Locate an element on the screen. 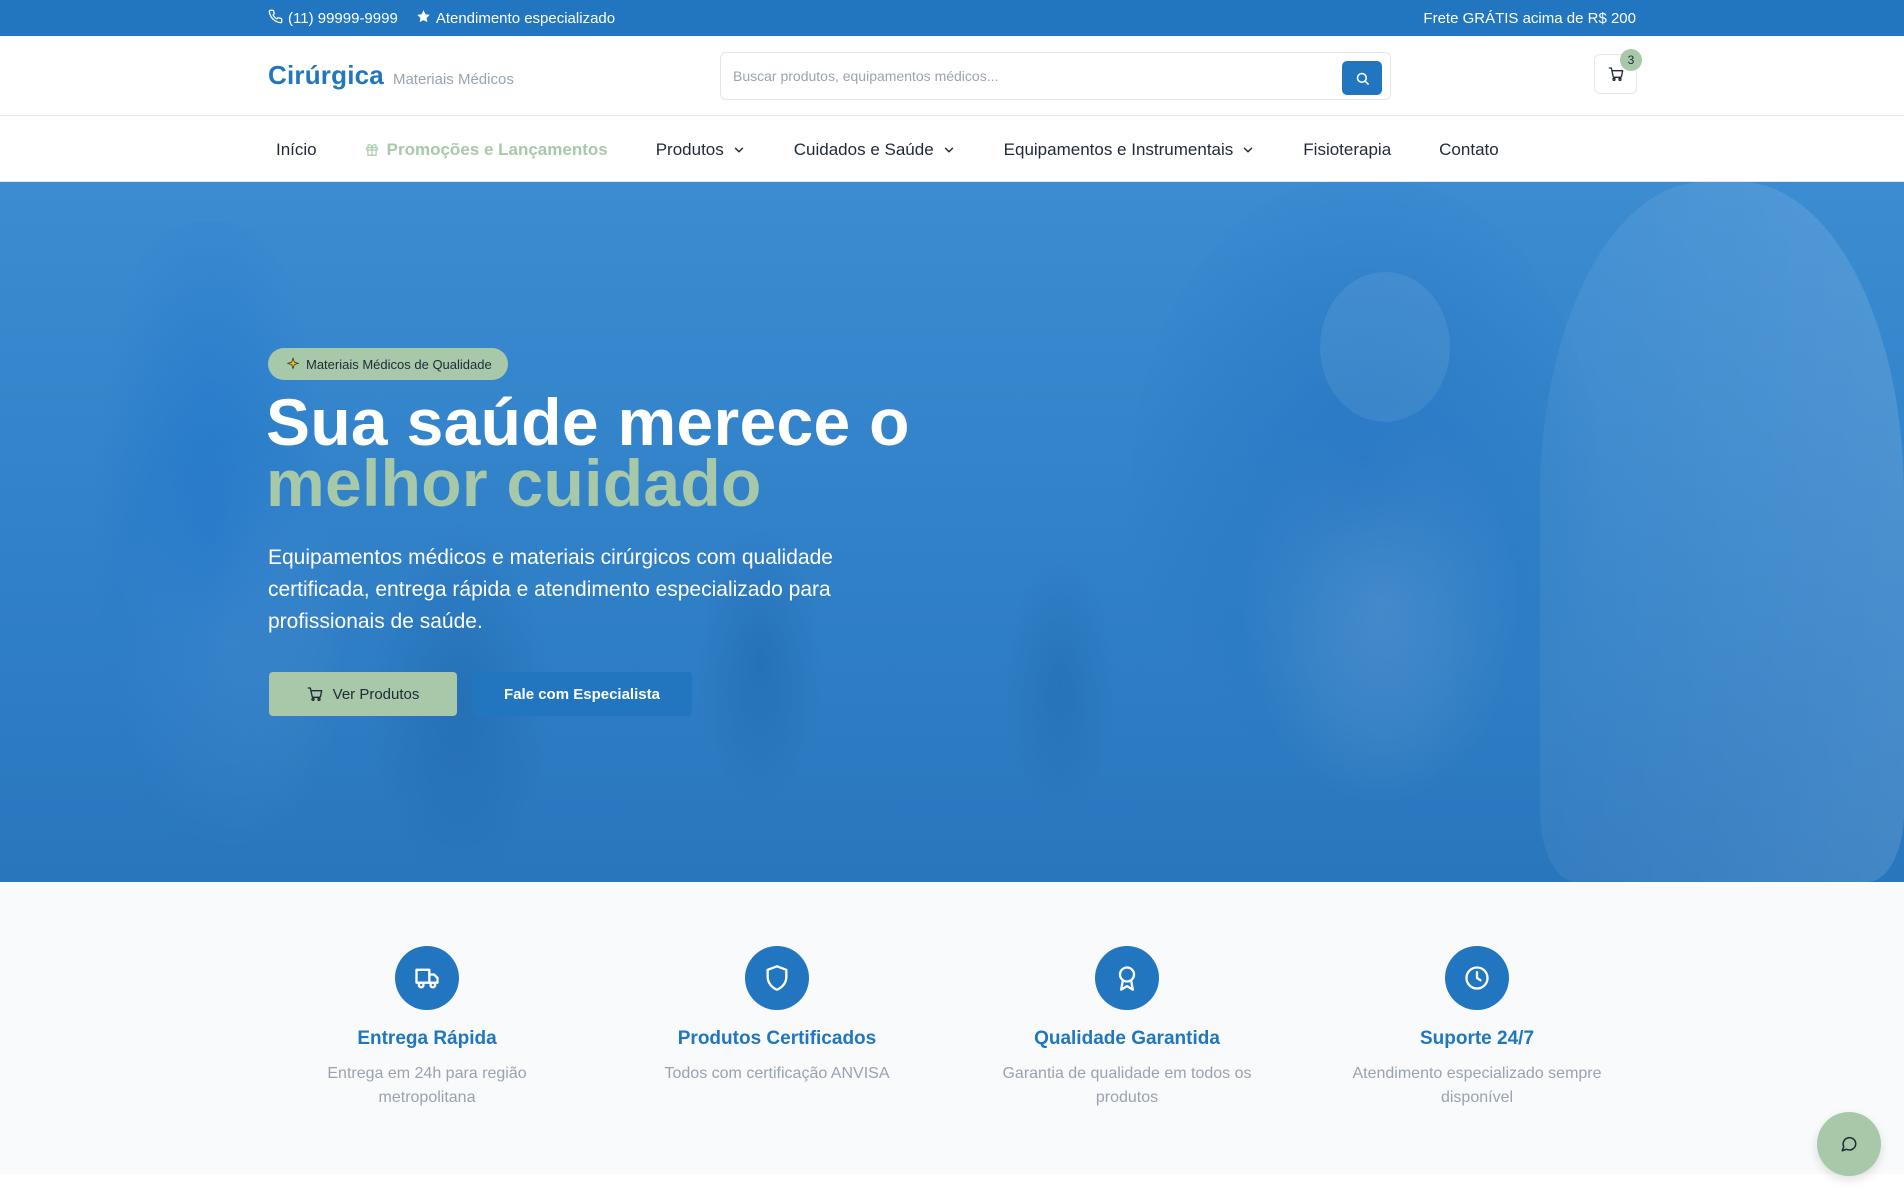  nav-item-inicio: Início is located at coordinates (296, 149).